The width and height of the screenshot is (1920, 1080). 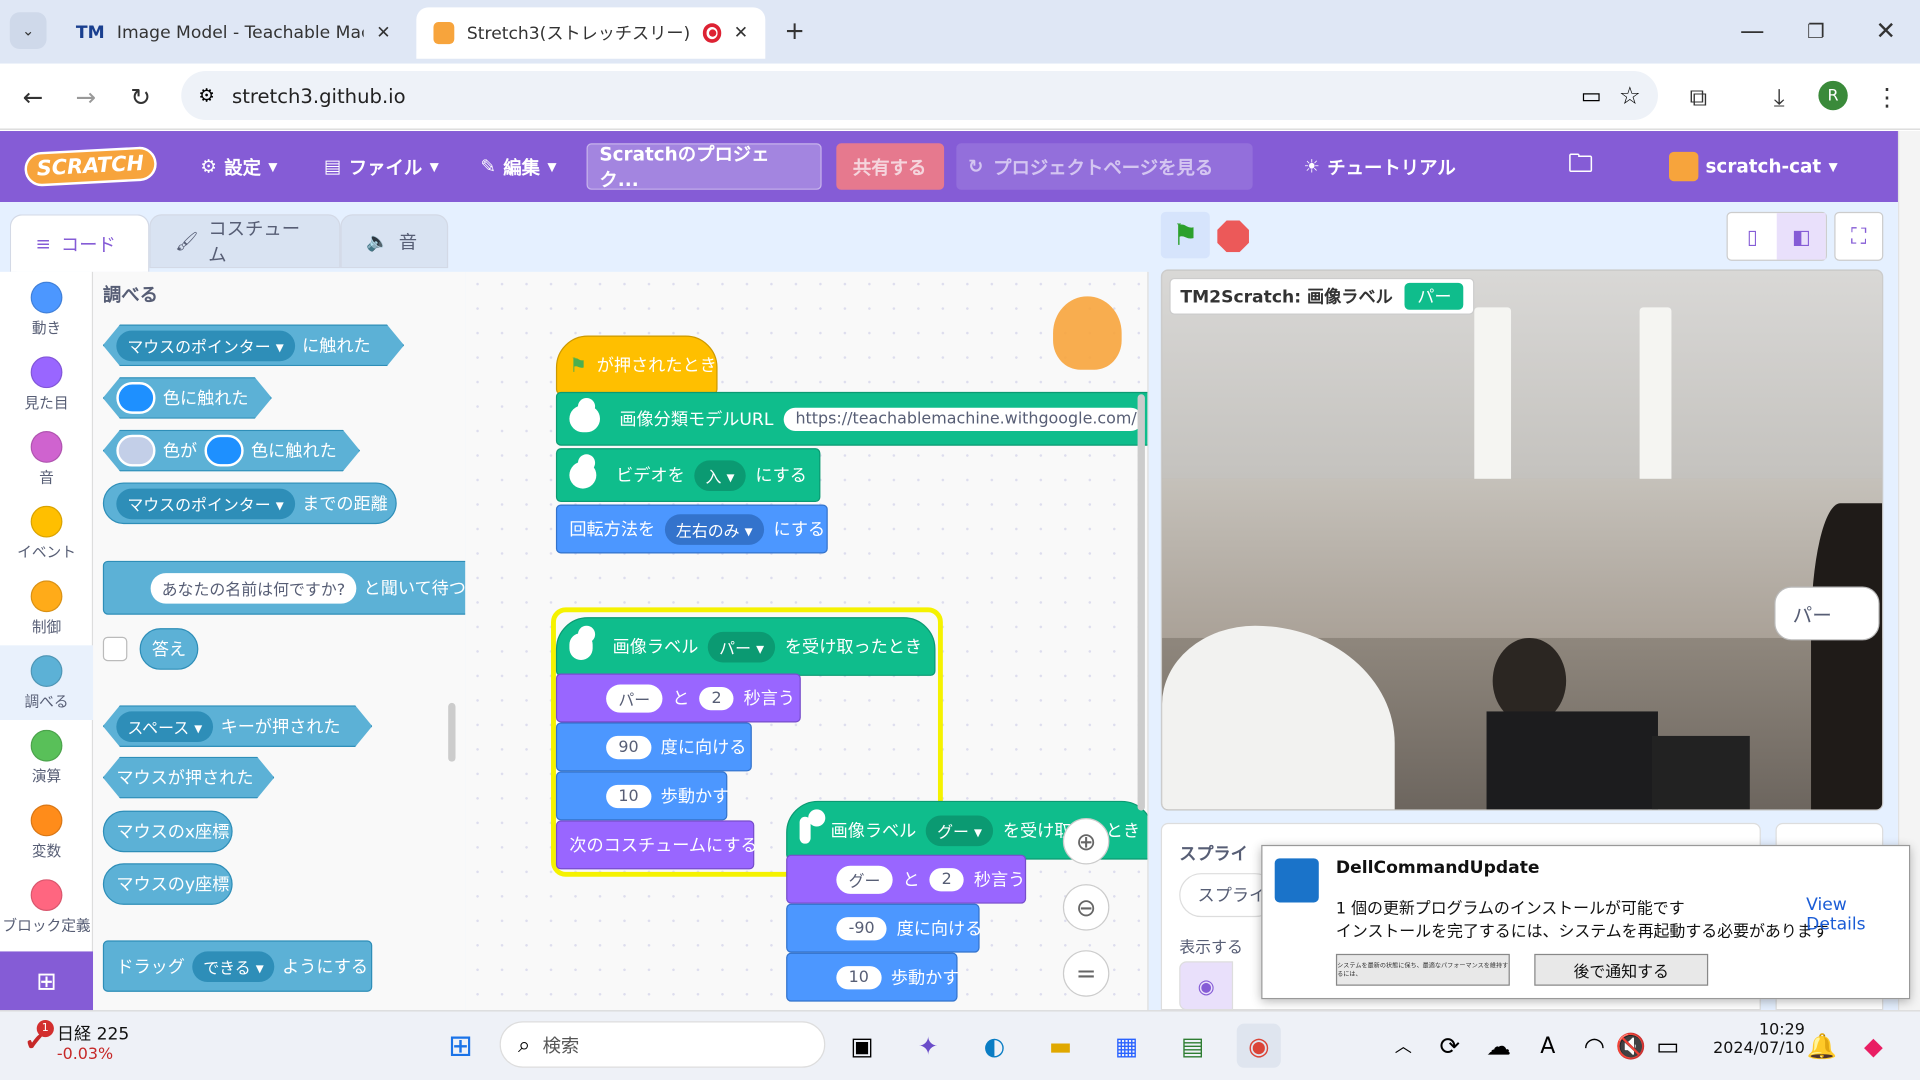 What do you see at coordinates (205, 503) in the screenshot?
I see `distance-dropdown: マウスのポインター ▾` at bounding box center [205, 503].